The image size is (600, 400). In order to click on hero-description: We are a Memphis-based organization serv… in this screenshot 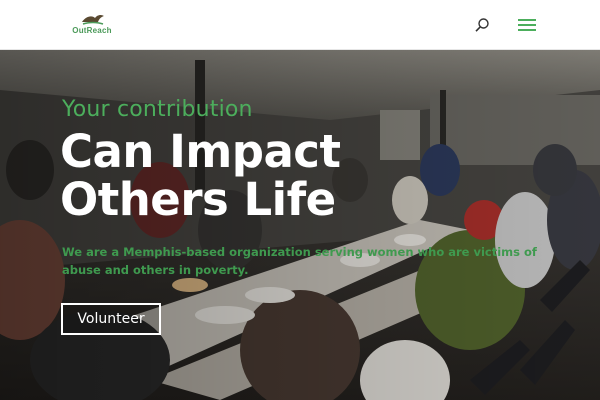, I will do `click(299, 261)`.